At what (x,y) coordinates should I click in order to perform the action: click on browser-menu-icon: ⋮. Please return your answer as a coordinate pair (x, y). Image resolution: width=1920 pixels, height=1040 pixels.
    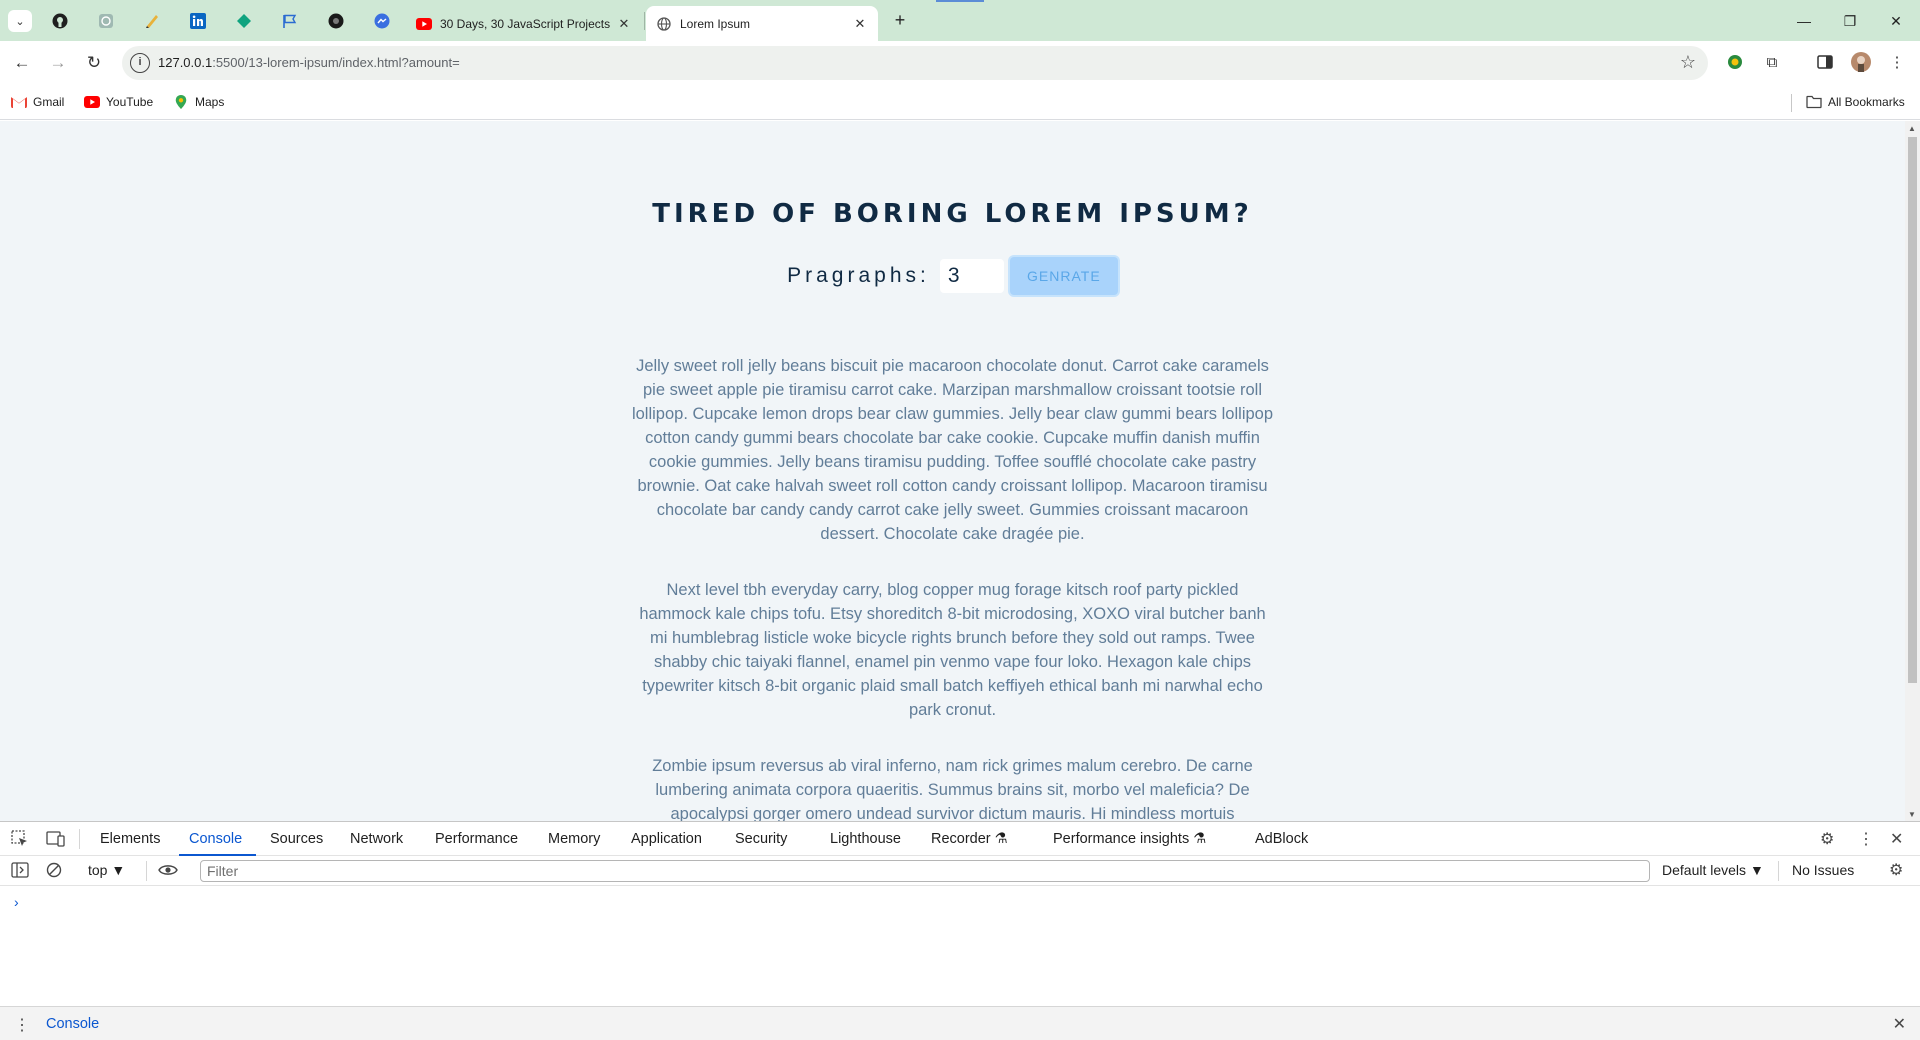
    Looking at the image, I should click on (1897, 62).